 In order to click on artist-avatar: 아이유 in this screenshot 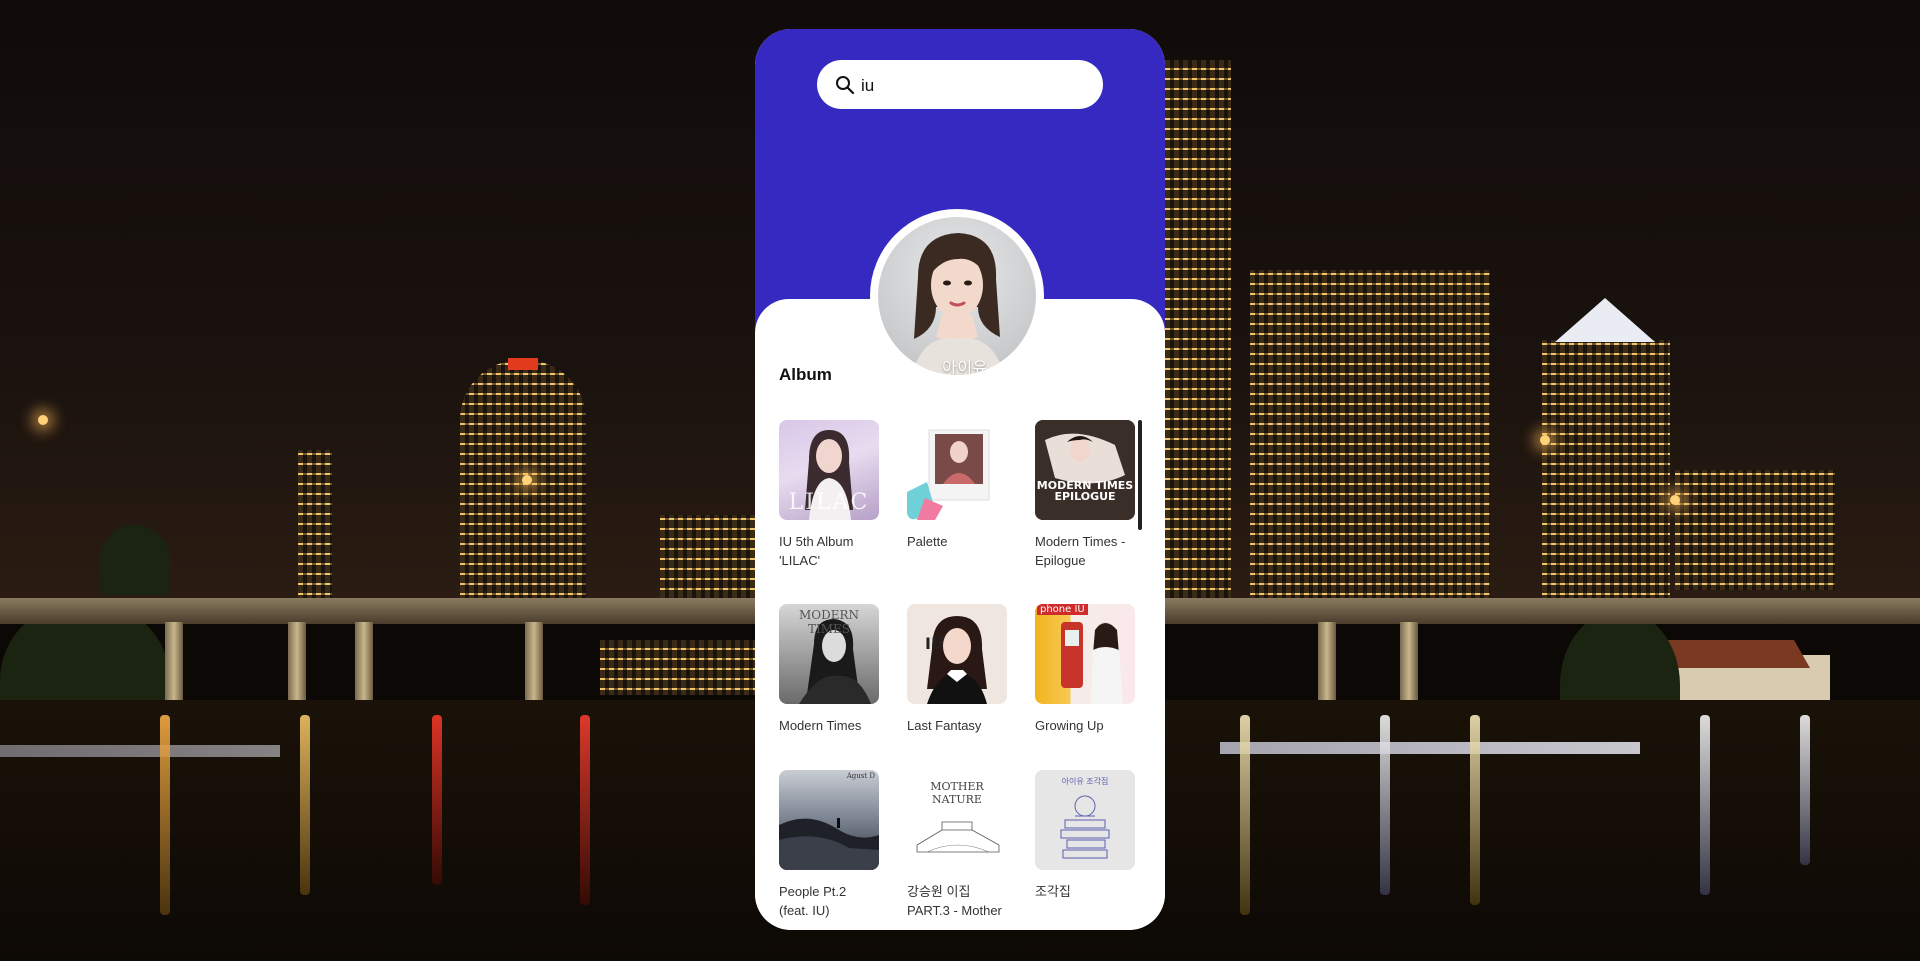, I will do `click(957, 296)`.